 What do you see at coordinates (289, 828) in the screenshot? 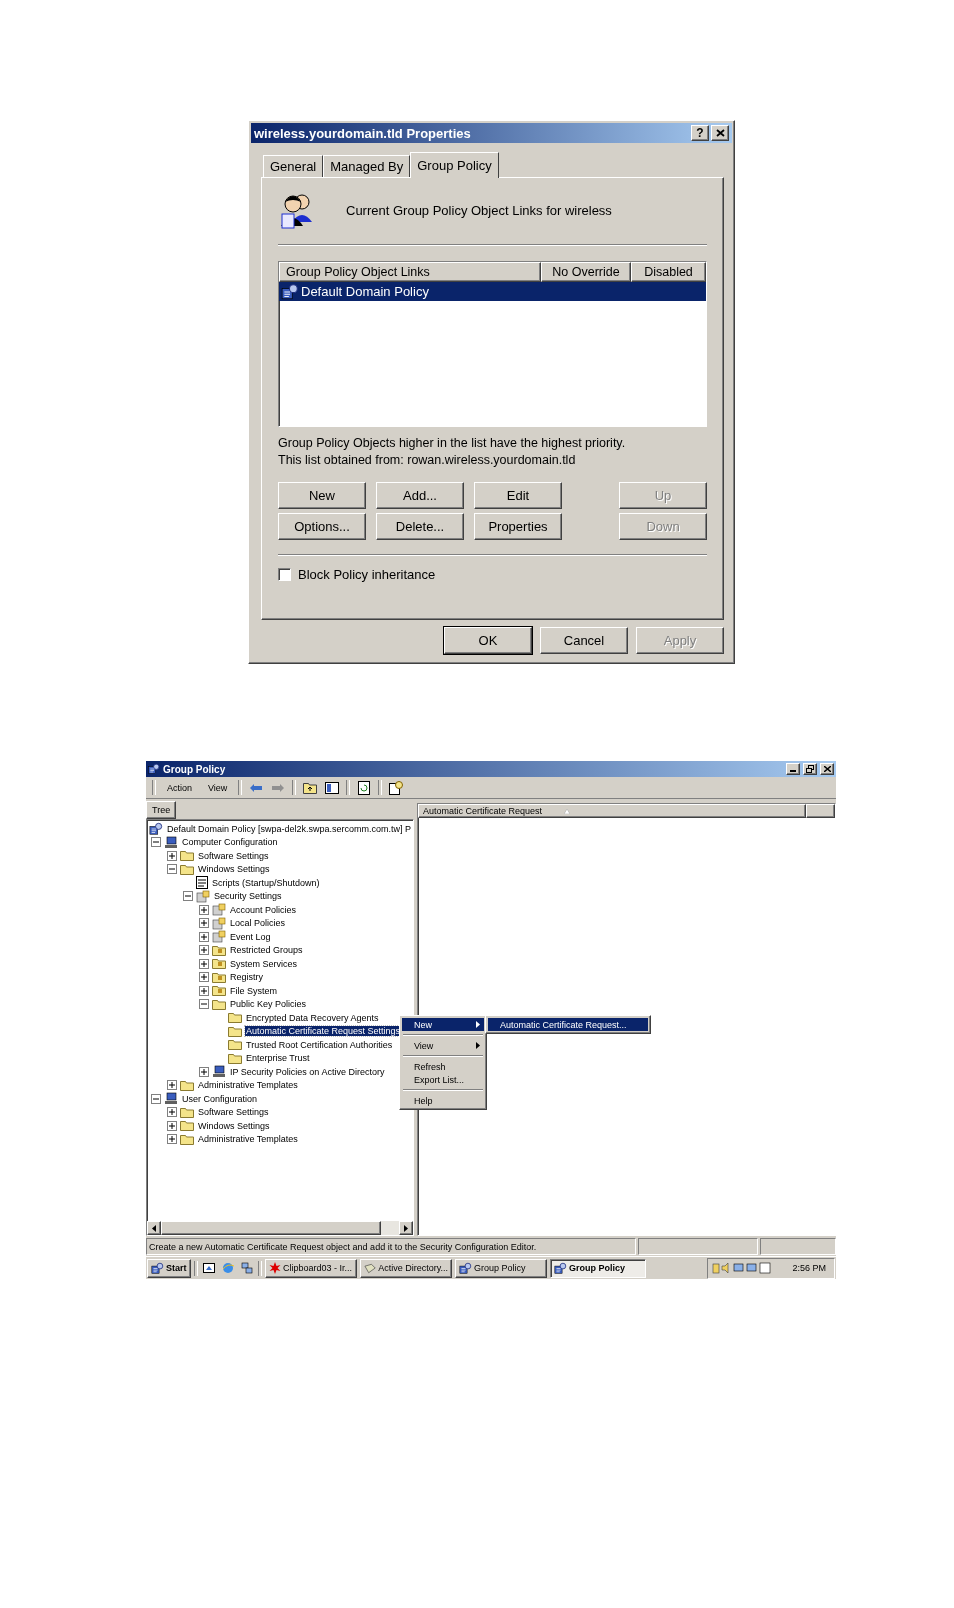
I see `tree-item: Default Domain Policy [swpa-del2k.swpa.sercomm.com.tw] P` at bounding box center [289, 828].